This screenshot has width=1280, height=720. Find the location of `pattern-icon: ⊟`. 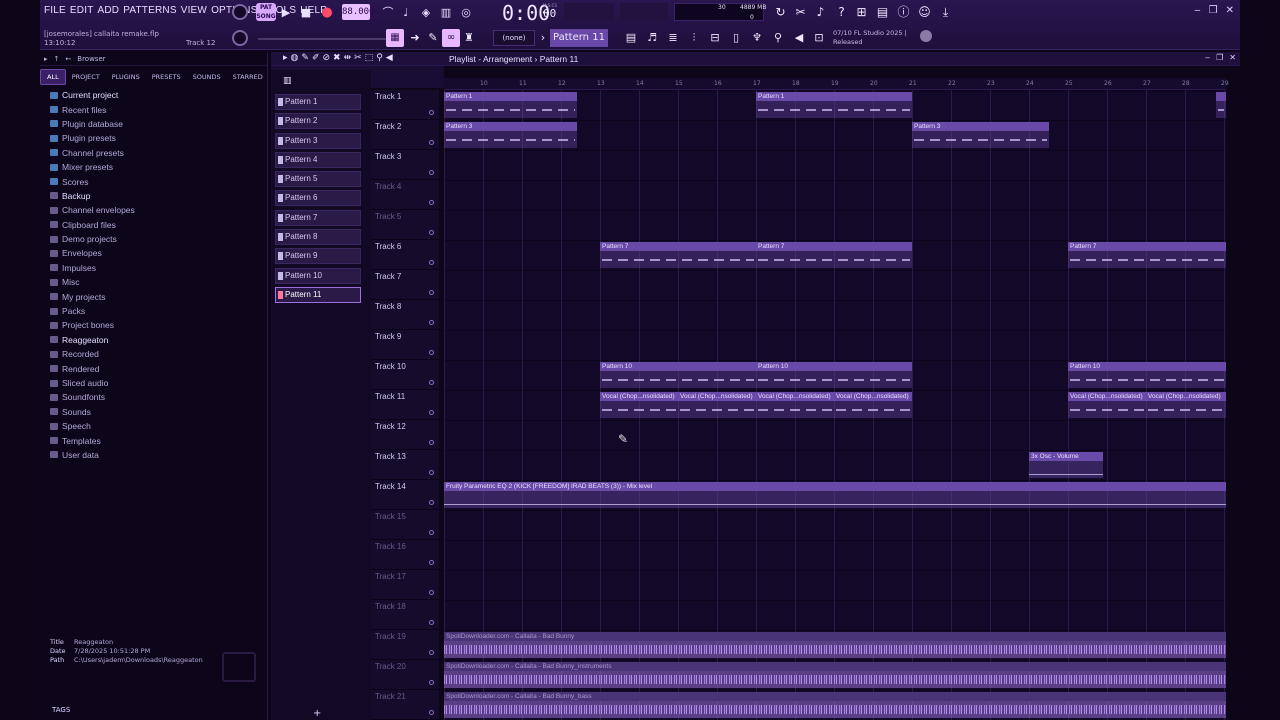

pattern-icon: ⊟ is located at coordinates (715, 38).